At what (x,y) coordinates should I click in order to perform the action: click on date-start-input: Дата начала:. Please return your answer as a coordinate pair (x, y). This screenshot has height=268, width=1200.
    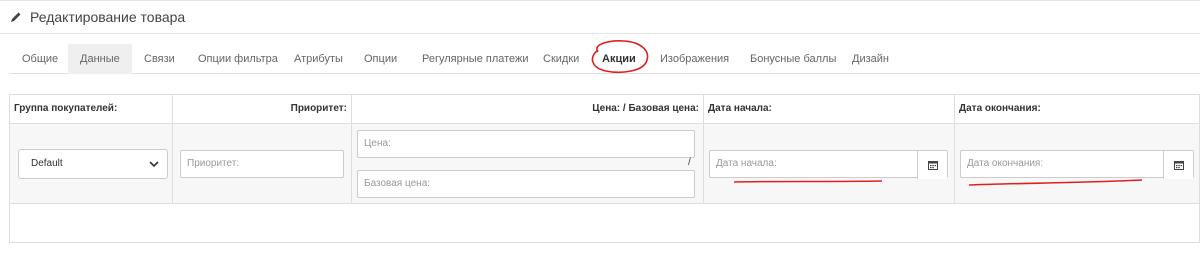
    Looking at the image, I should click on (828, 164).